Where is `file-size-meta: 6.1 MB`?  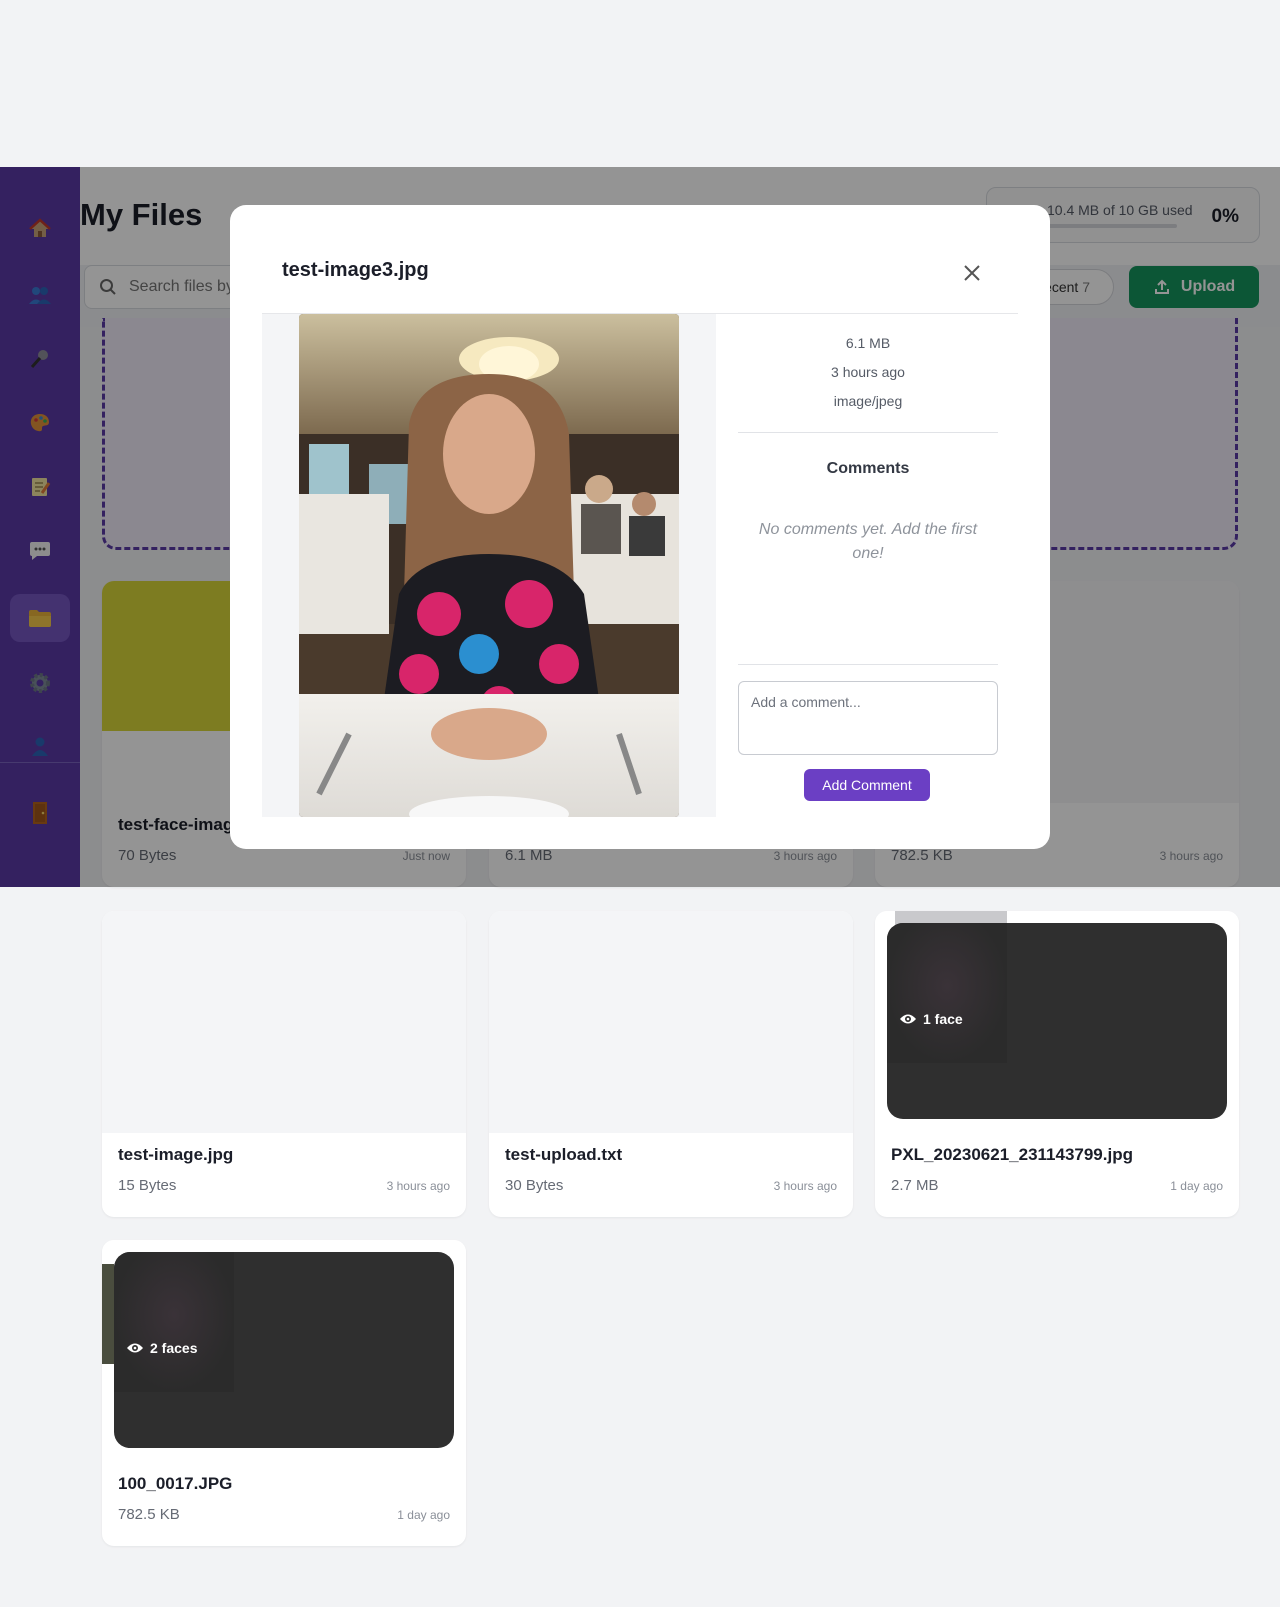
file-size-meta: 6.1 MB is located at coordinates (868, 343).